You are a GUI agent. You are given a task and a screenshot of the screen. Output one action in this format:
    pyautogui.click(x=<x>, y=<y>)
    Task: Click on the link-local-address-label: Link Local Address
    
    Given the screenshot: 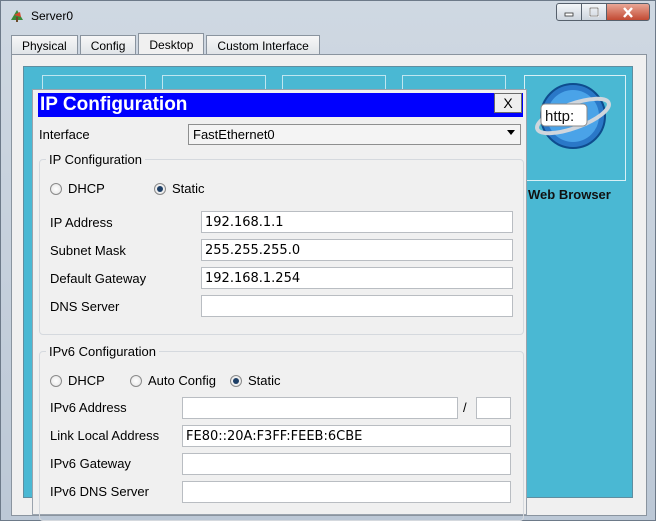 What is the action you would take?
    pyautogui.click(x=105, y=435)
    